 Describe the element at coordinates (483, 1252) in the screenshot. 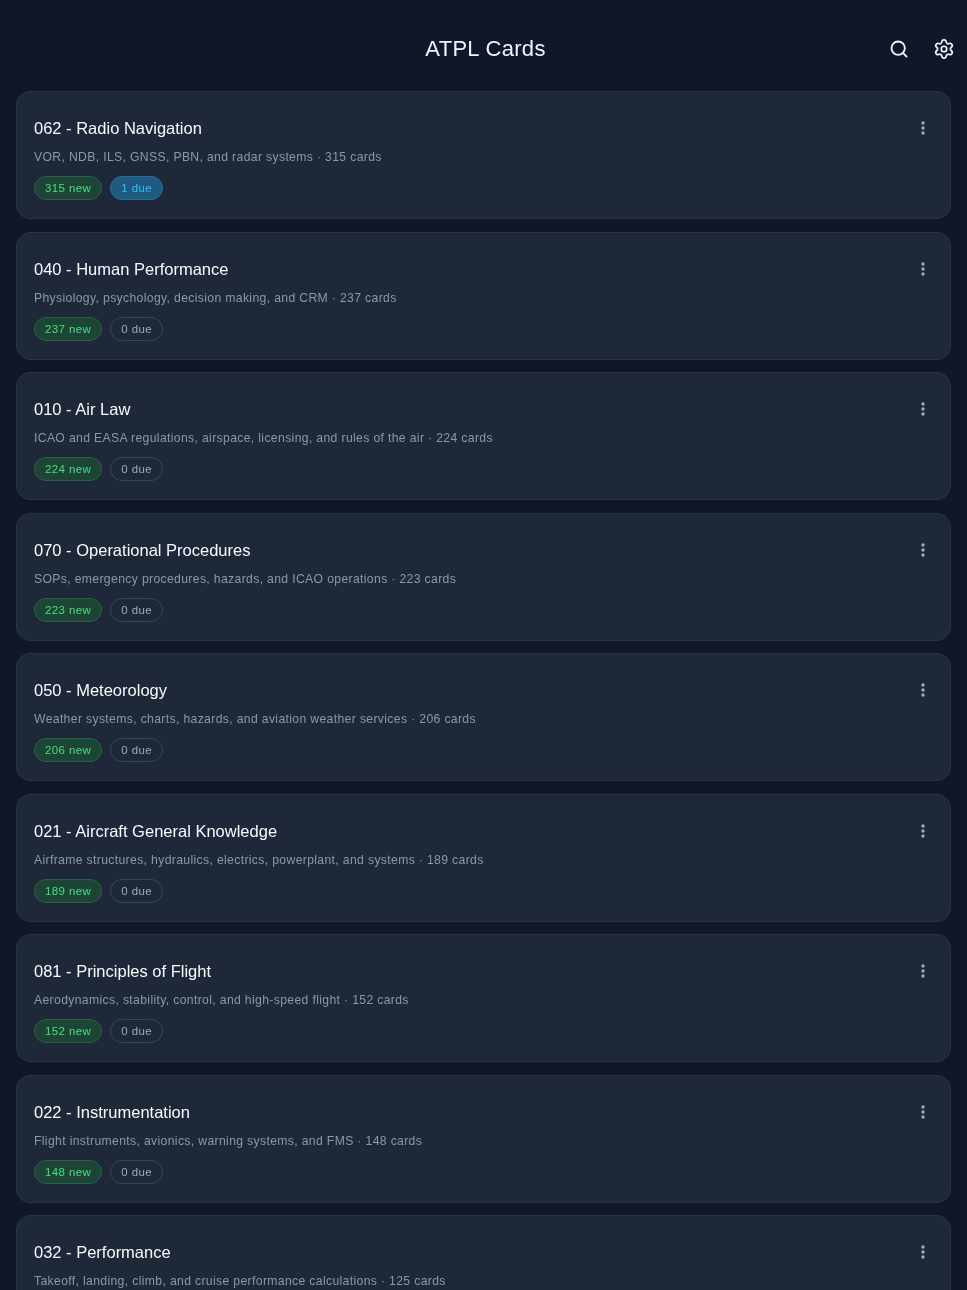

I see `deck-card: 032 - Performance Takeoff, landing, climb, and cruise performance calculations · 125 cards` at that location.